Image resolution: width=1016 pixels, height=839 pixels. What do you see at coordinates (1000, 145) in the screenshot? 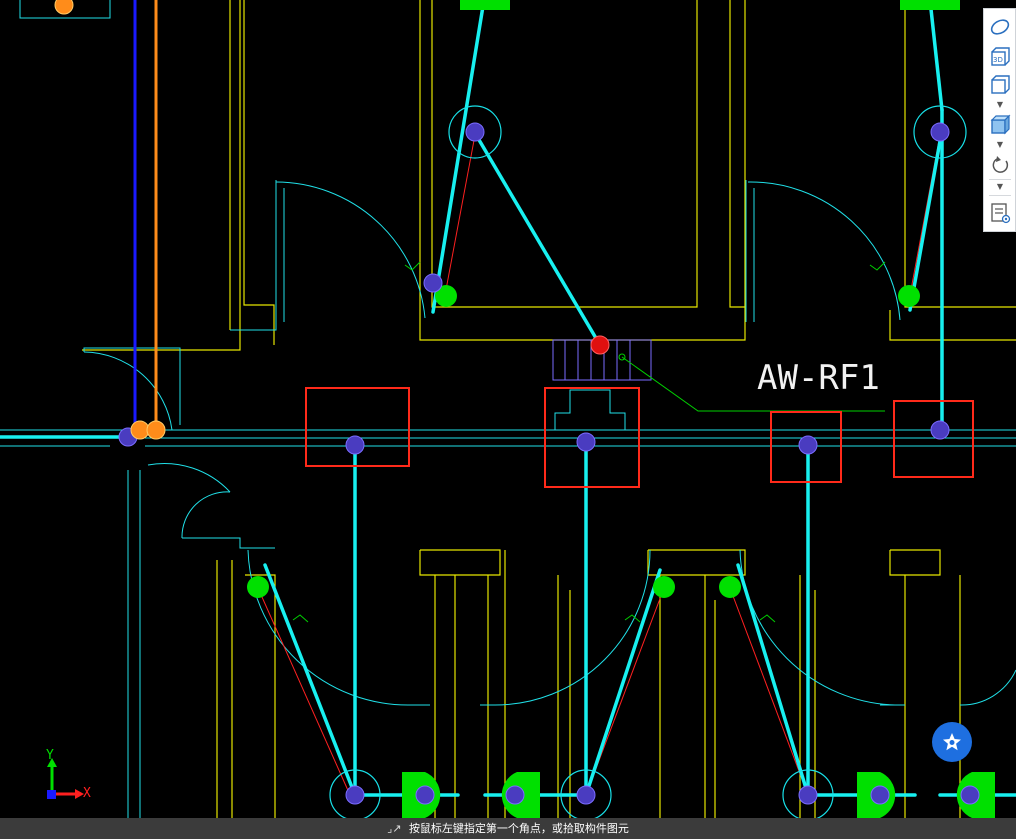
I see `shading-dropdown-icon: ▼` at bounding box center [1000, 145].